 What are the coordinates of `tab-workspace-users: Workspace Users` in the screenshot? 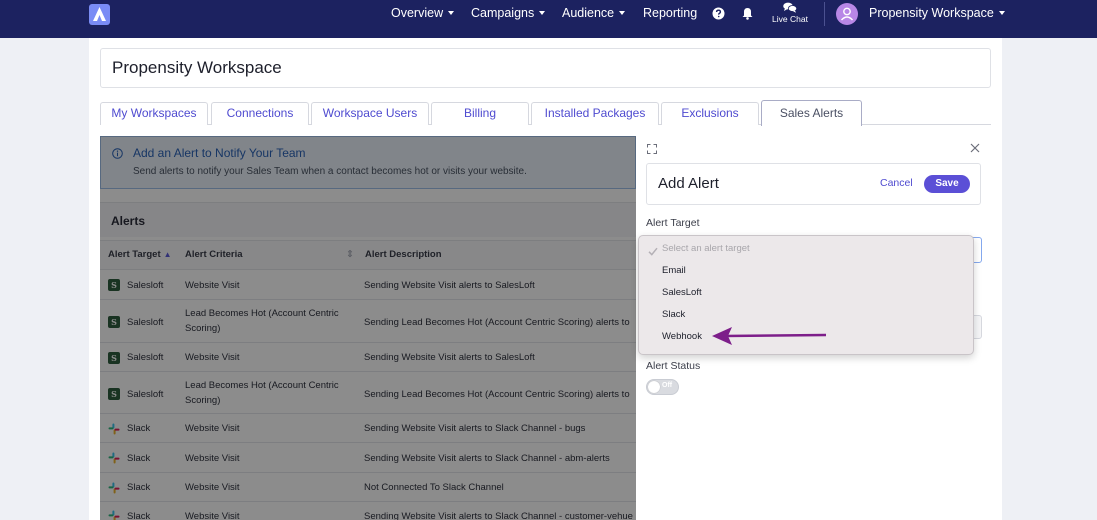 It's located at (370, 113).